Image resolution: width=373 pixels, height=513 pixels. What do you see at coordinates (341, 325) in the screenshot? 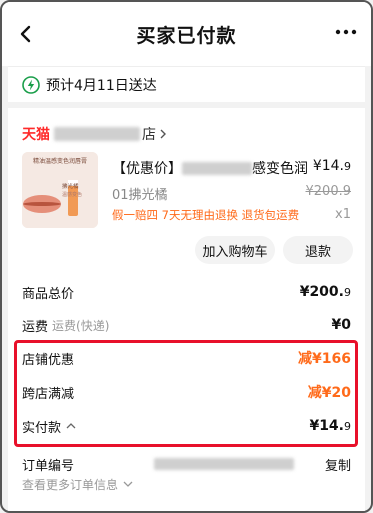
I see `shipping-value: ¥0` at bounding box center [341, 325].